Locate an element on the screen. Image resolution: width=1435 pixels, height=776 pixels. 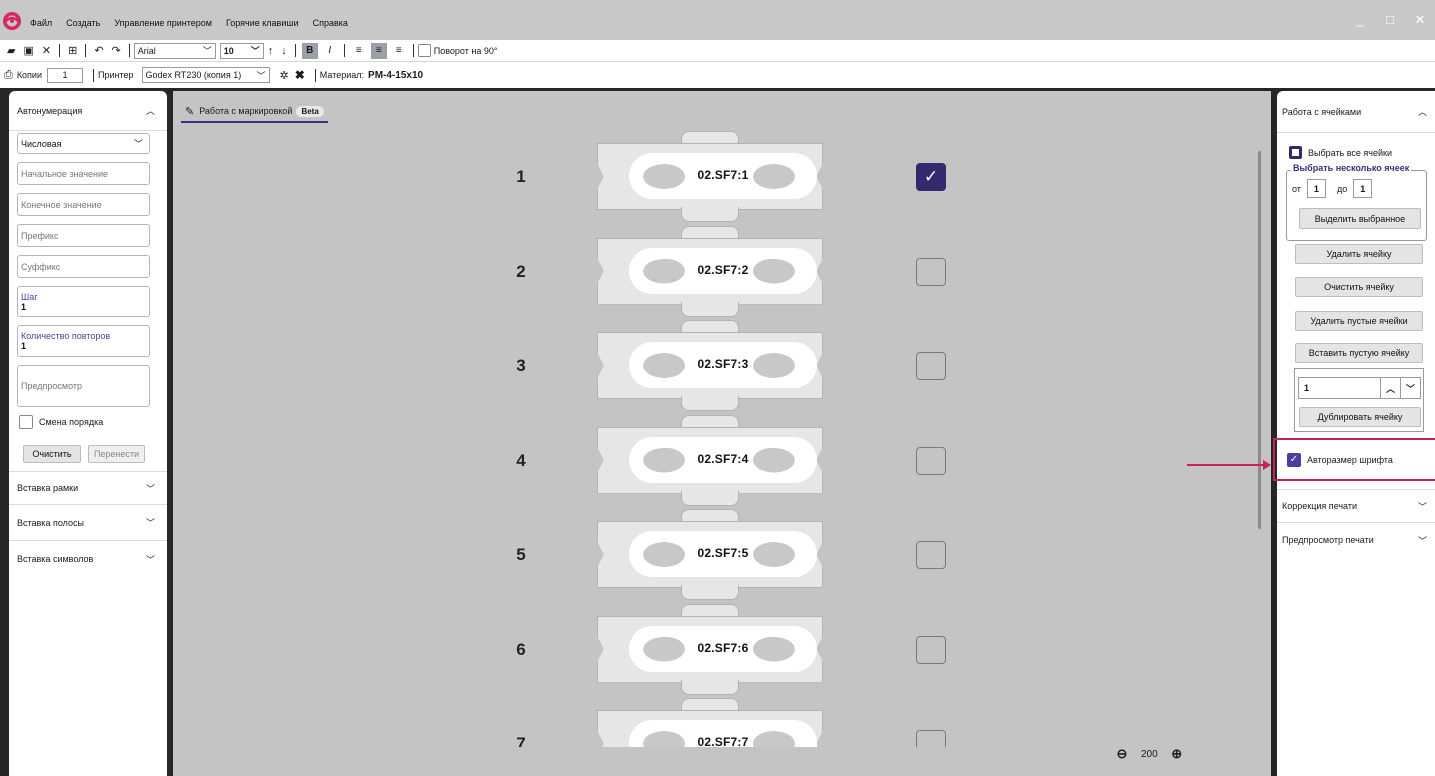
duplicate-cell-button: Дублировать ячейку is located at coordinates (1360, 417).